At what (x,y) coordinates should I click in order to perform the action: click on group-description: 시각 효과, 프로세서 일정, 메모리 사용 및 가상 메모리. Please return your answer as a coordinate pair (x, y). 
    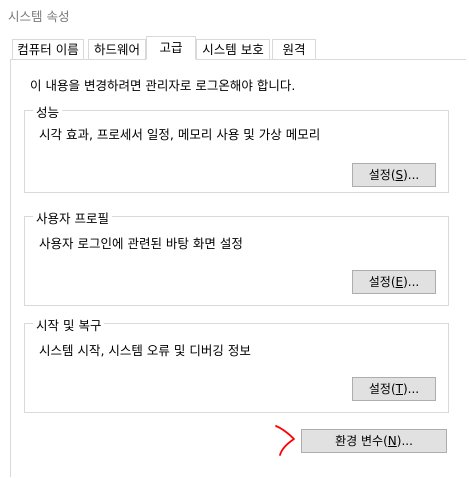
    Looking at the image, I should click on (180, 134).